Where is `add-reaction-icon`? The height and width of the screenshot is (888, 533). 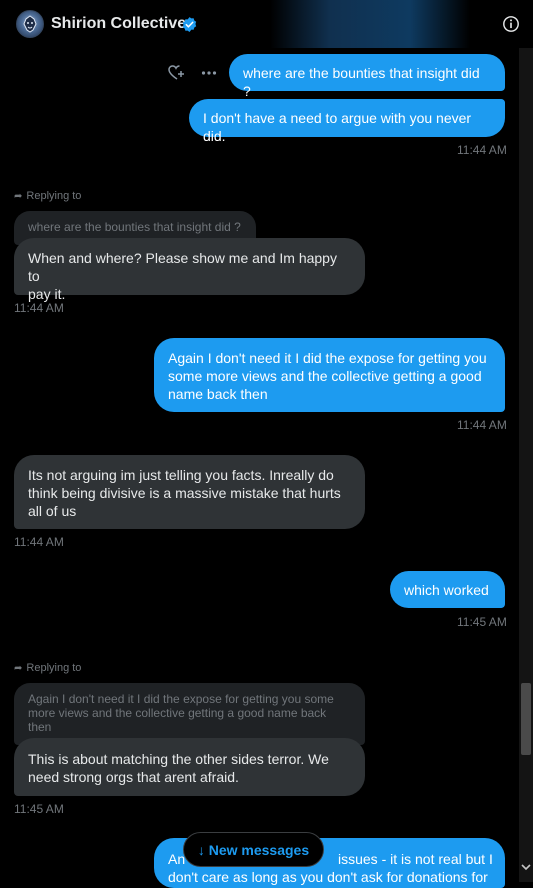
add-reaction-icon is located at coordinates (177, 73).